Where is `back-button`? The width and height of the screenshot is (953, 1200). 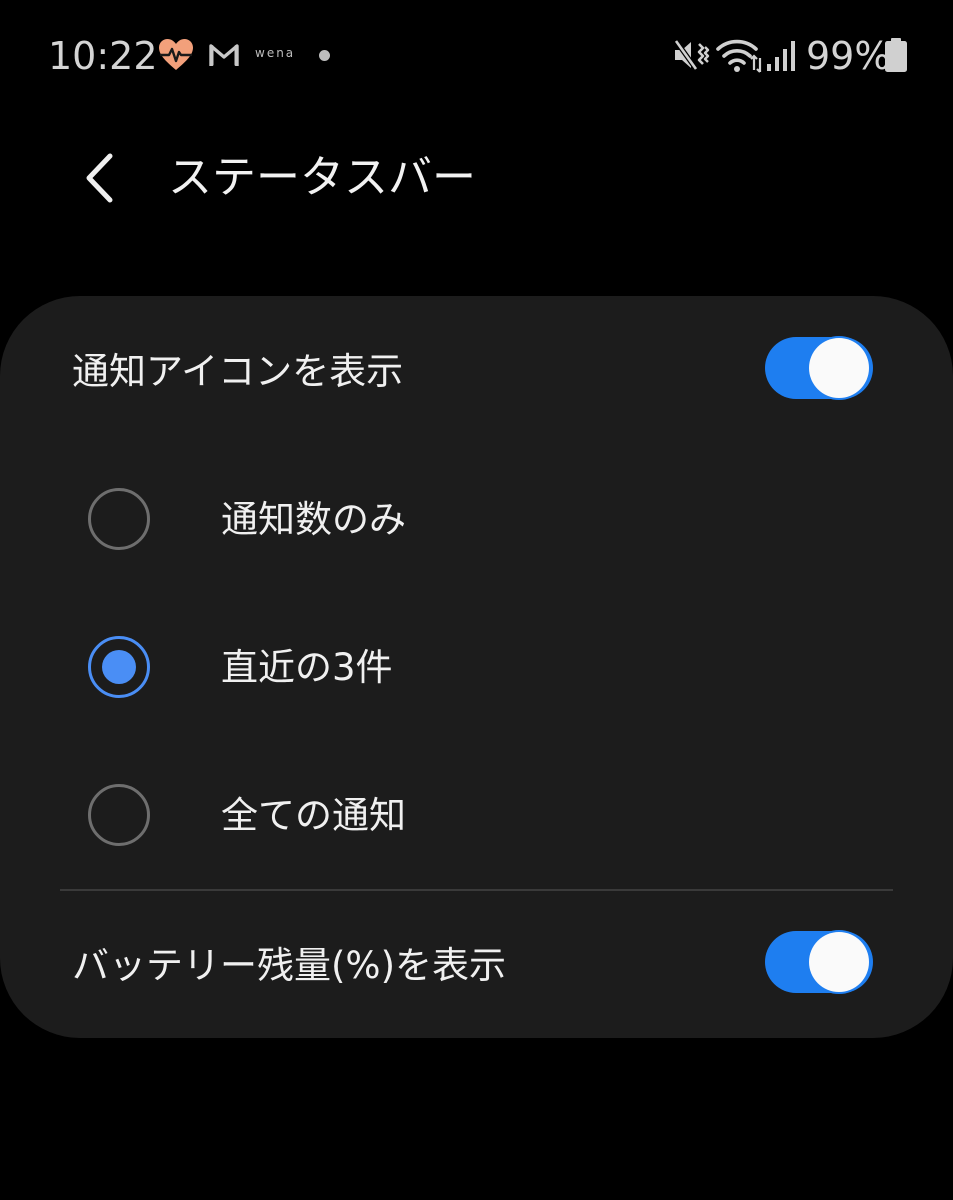 back-button is located at coordinates (100, 178).